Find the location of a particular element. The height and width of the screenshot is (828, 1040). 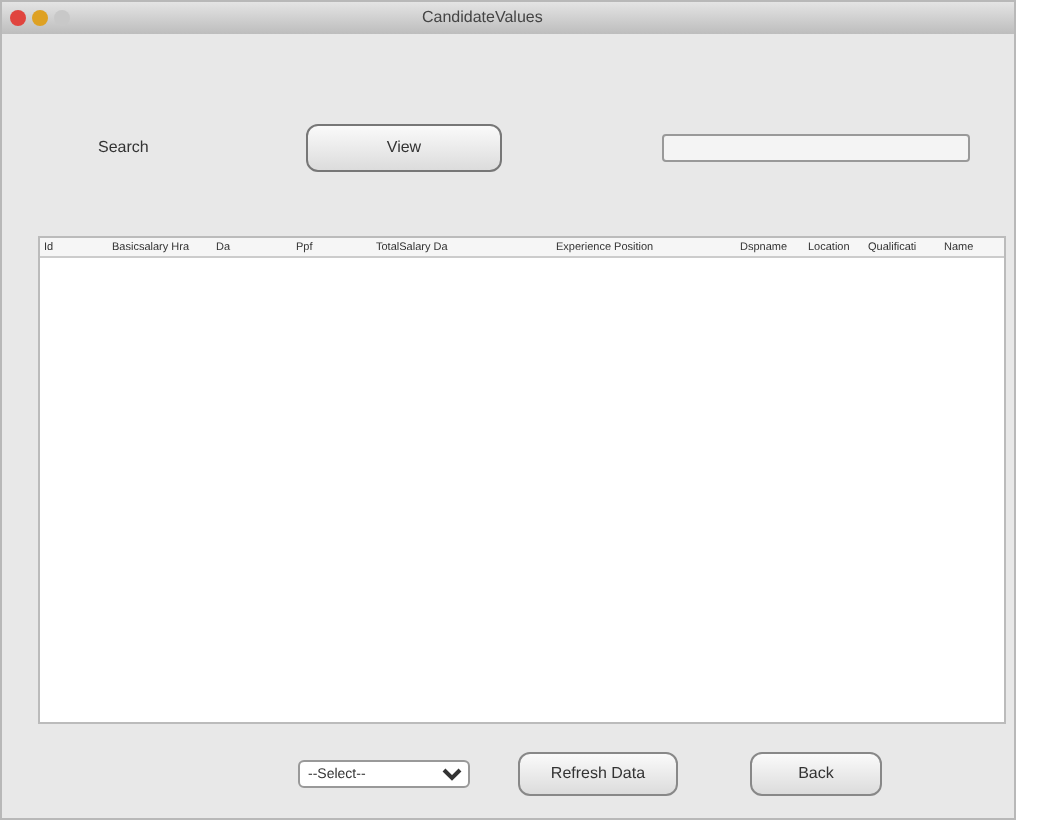

refresh-button: Refresh Data is located at coordinates (598, 774).